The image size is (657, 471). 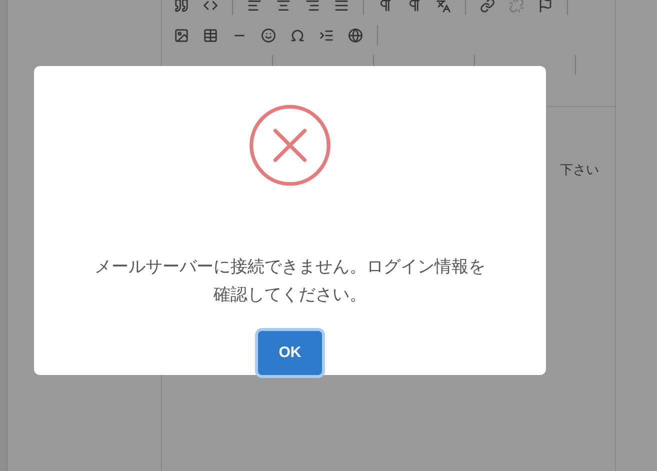 I want to click on language-icon, so click(x=443, y=6).